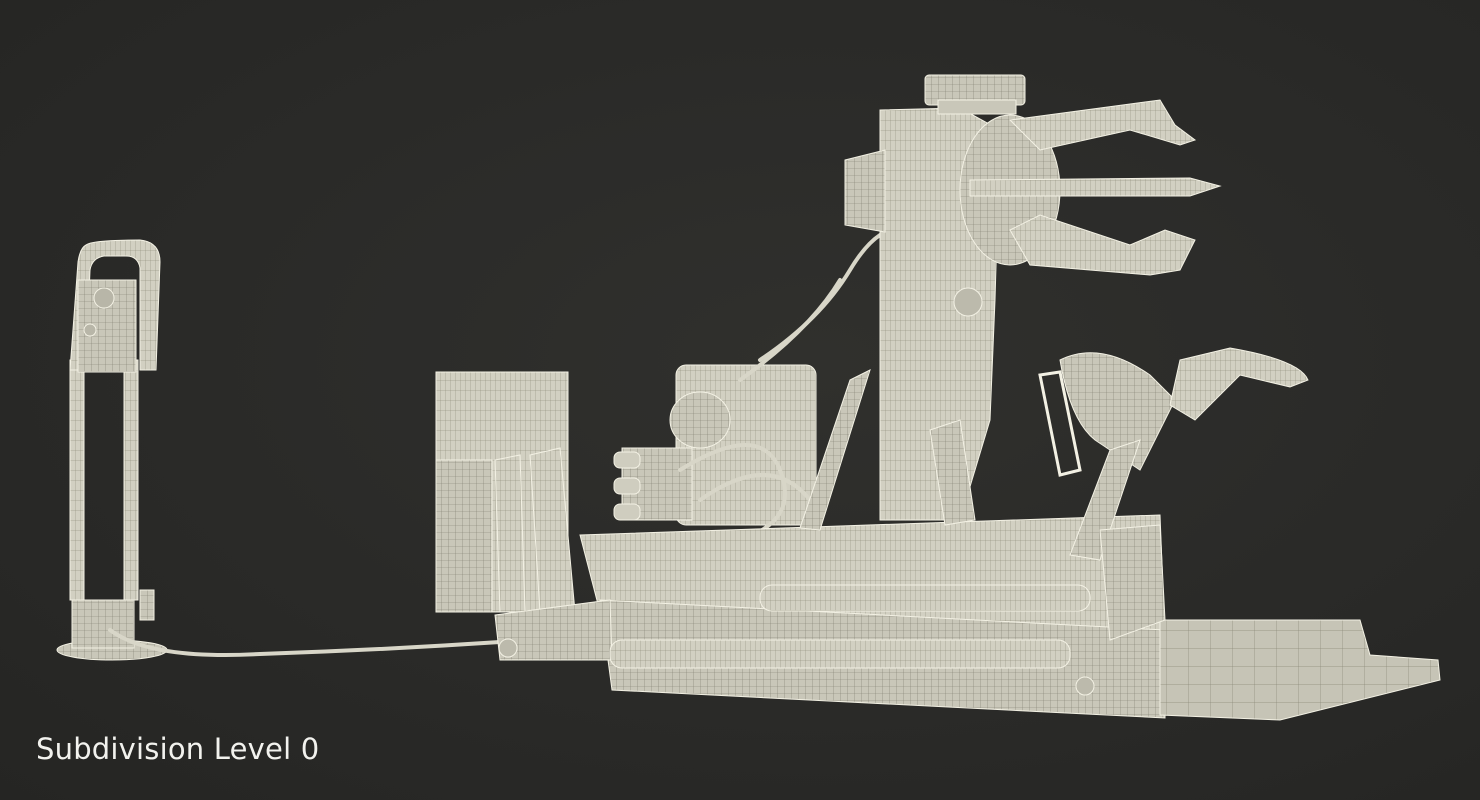 This screenshot has width=1480, height=800. I want to click on power-unit, so click(747, 387).